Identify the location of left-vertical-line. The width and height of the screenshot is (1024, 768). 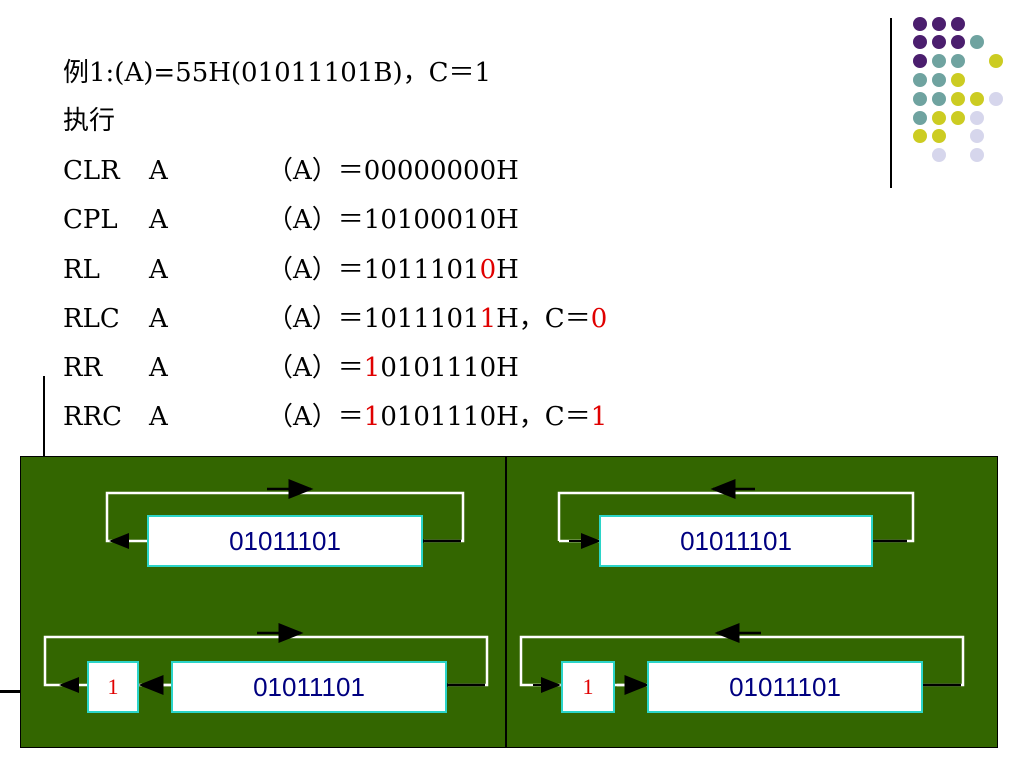
(44, 417).